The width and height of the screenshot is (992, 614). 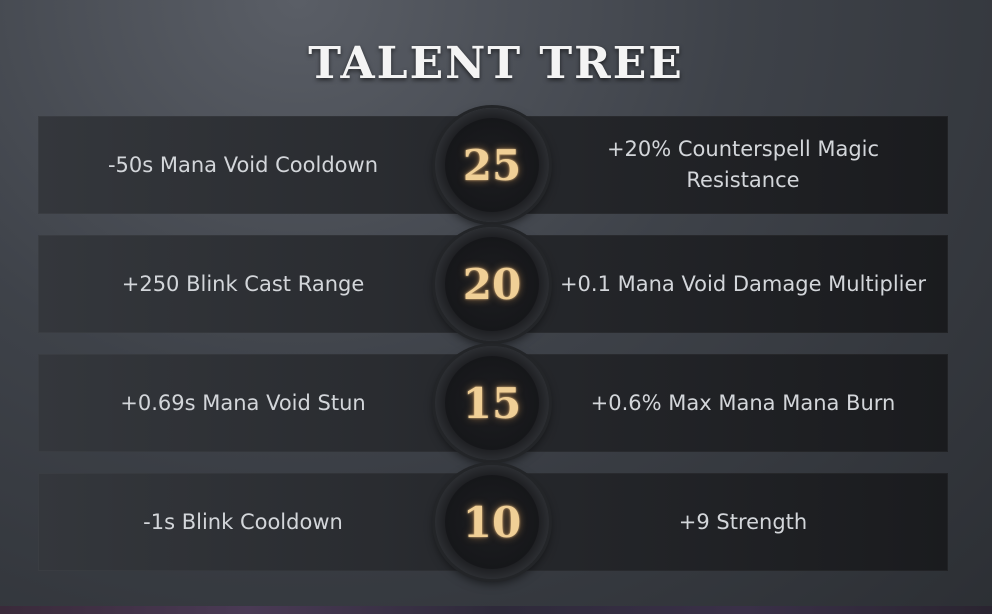 I want to click on talent-right-option: +9 Strength, so click(x=743, y=522).